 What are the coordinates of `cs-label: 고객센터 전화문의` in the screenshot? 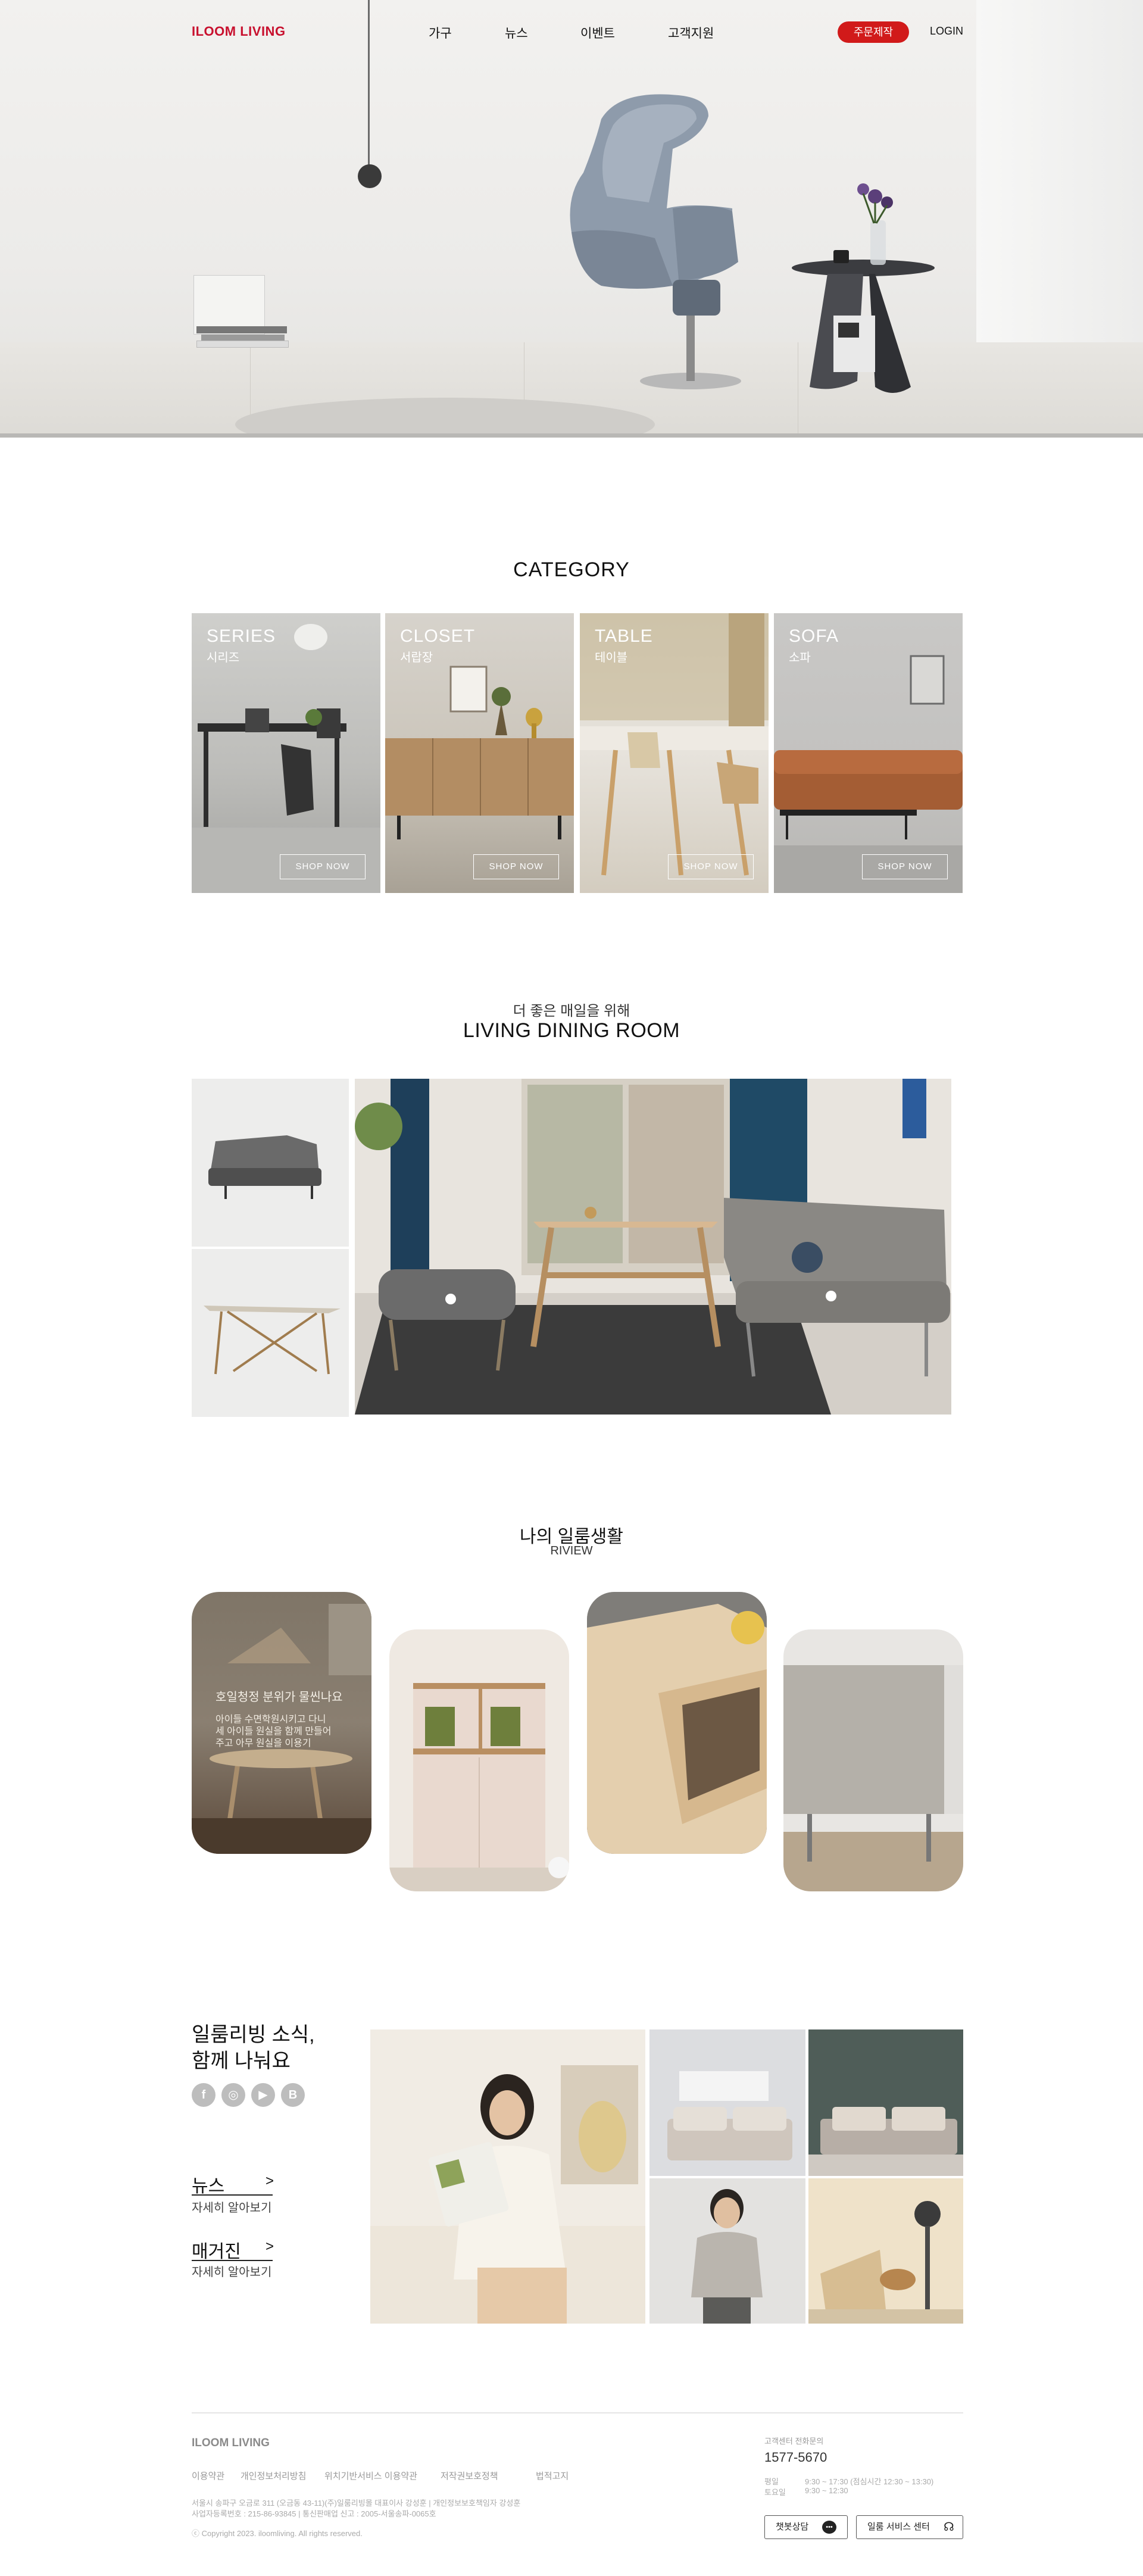 It's located at (794, 2441).